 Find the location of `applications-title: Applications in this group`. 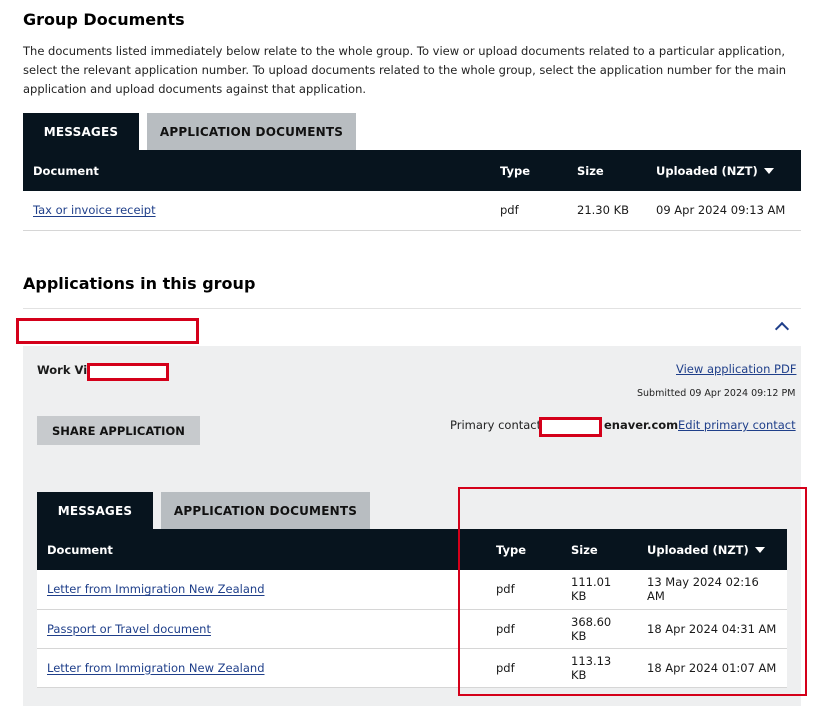

applications-title: Applications in this group is located at coordinates (139, 283).